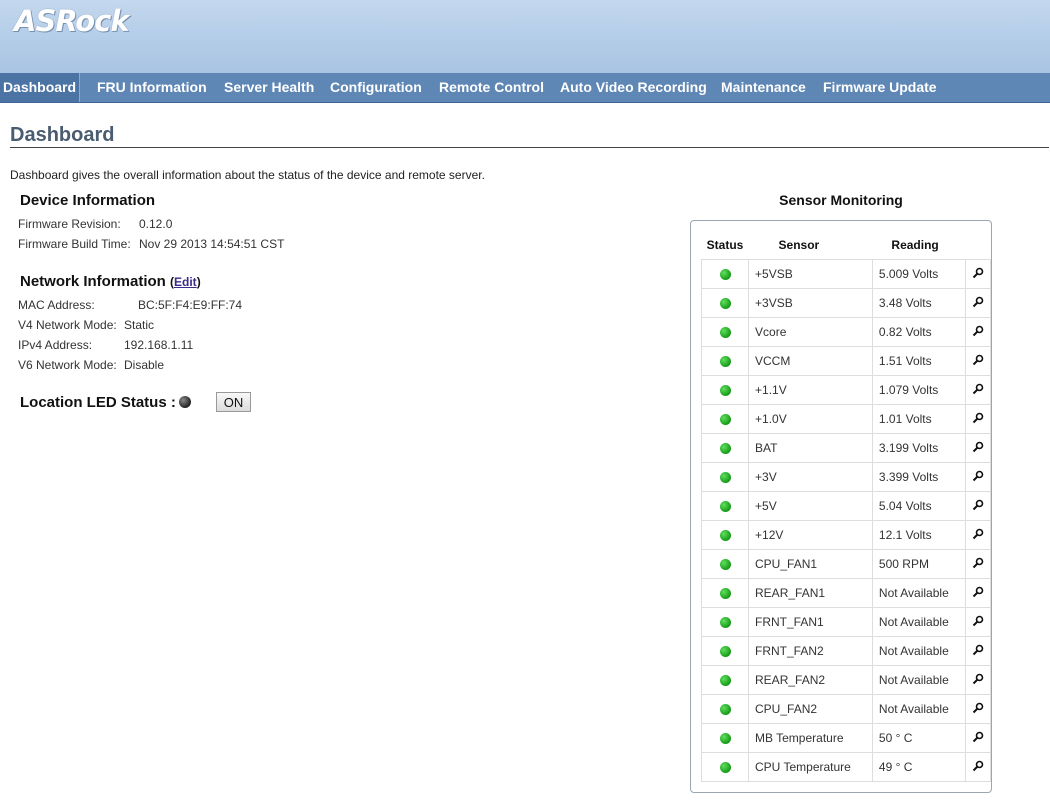 Image resolution: width=1050 pixels, height=806 pixels. Describe the element at coordinates (880, 87) in the screenshot. I see `nav-firmware-update: Firmware Update` at that location.